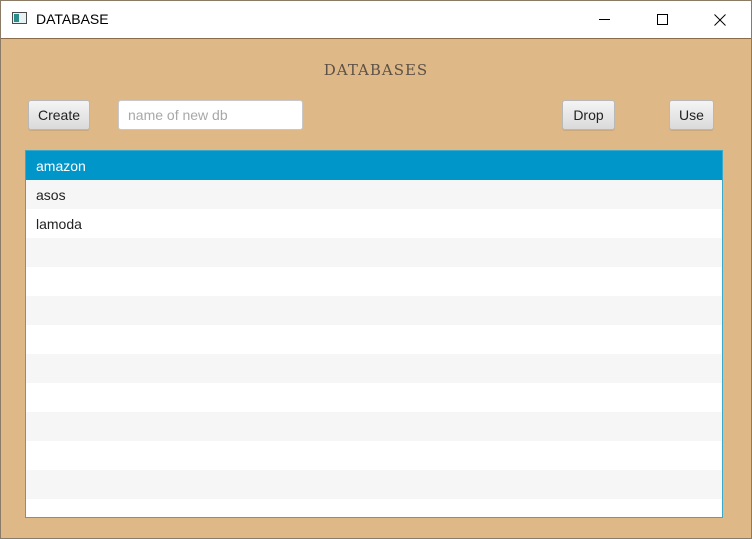  I want to click on close-icon, so click(720, 19).